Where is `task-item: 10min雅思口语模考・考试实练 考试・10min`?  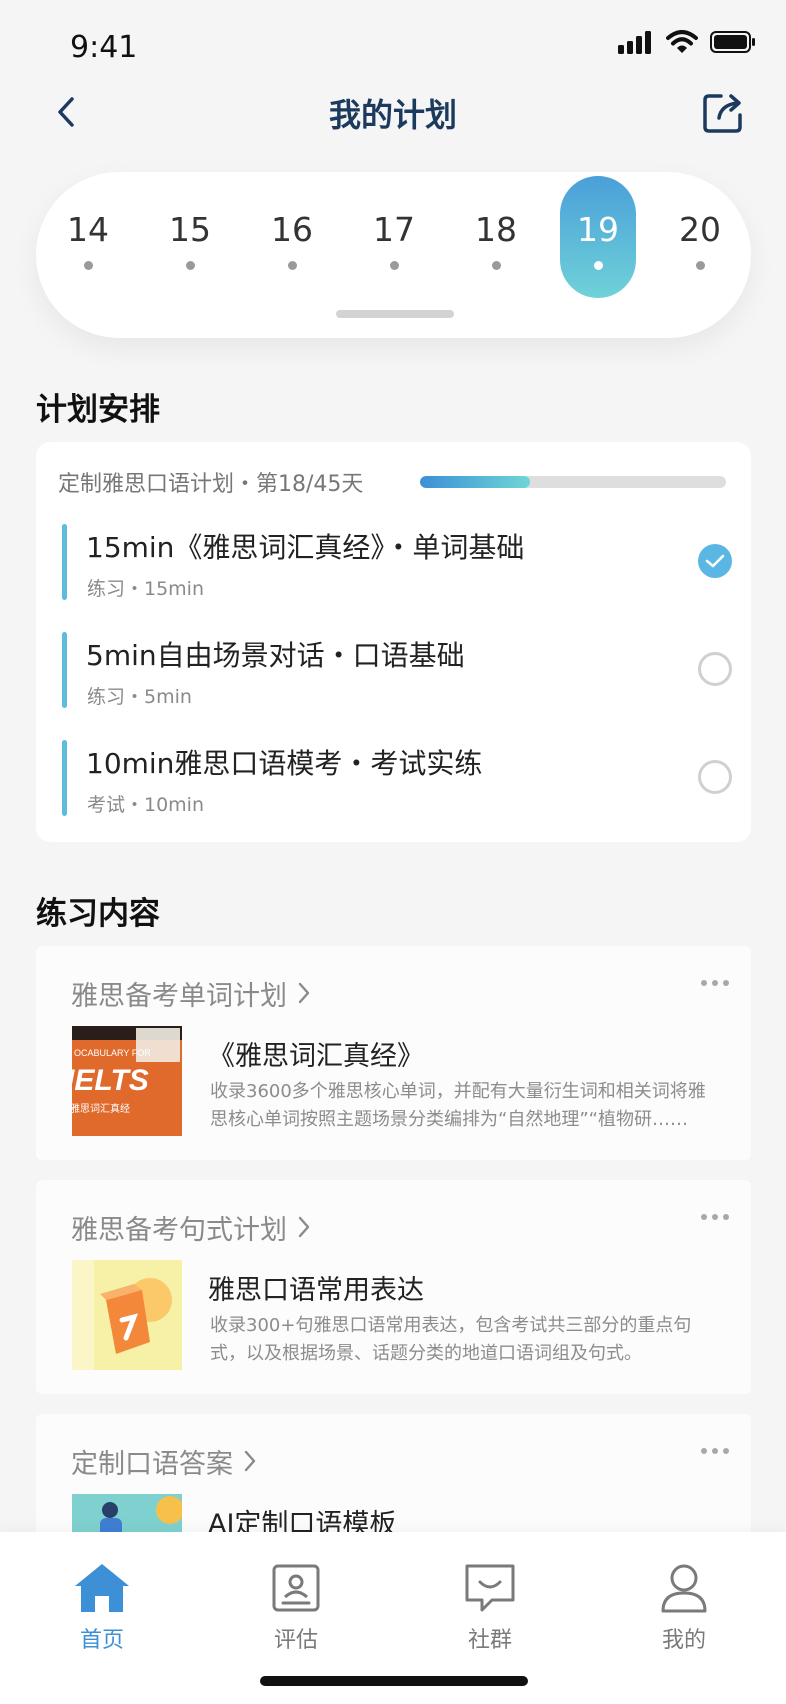
task-item: 10min雅思口语模考・考试实练 考试・10min is located at coordinates (397, 779).